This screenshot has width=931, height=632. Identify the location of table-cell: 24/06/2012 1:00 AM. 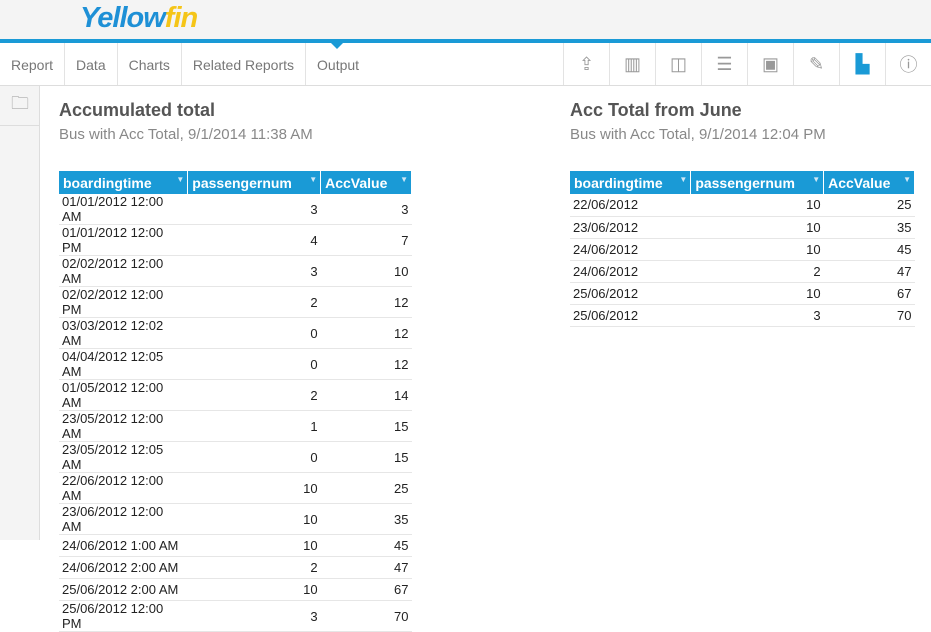
(123, 545).